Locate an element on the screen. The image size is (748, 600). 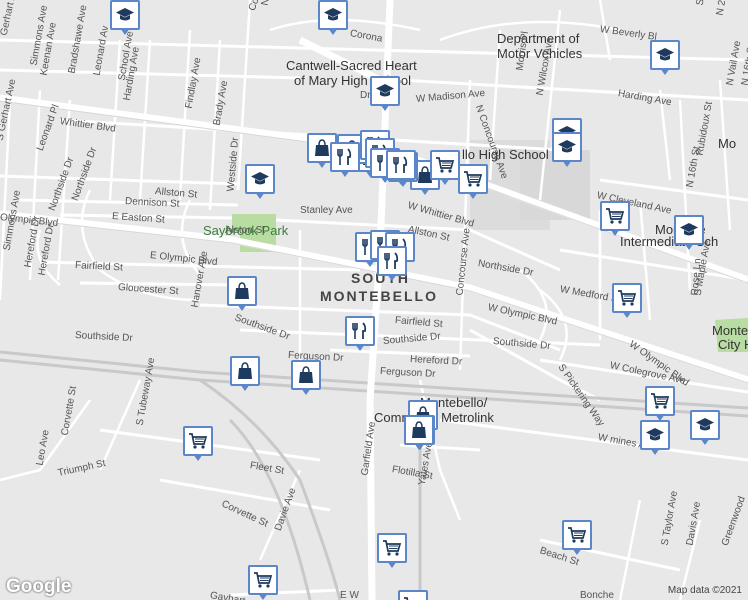
street-label-81: Bonche is located at coordinates (597, 595).